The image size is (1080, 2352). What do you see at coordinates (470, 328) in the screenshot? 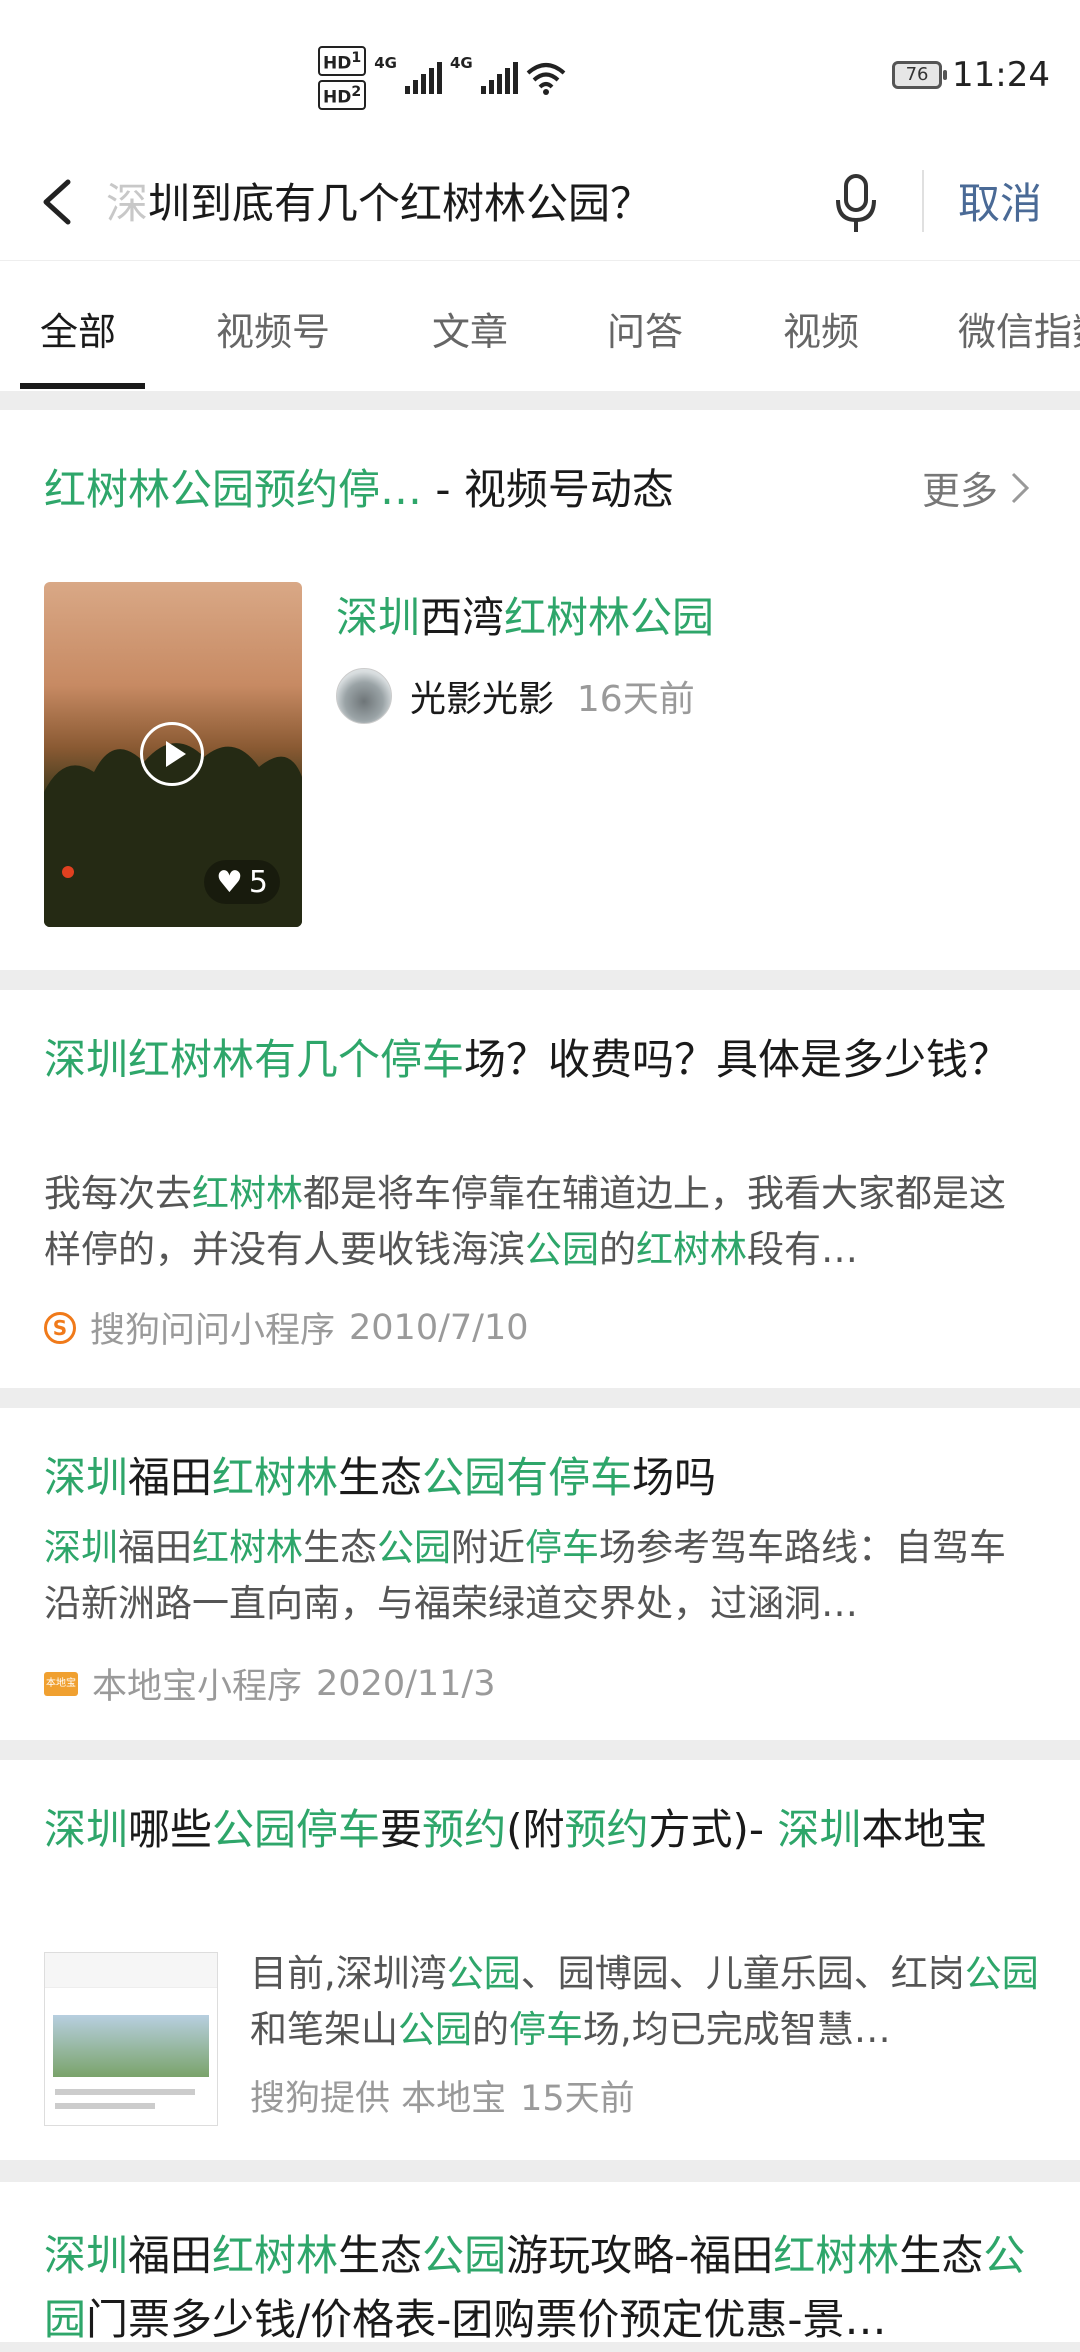
I see `tab-articles: 文章` at bounding box center [470, 328].